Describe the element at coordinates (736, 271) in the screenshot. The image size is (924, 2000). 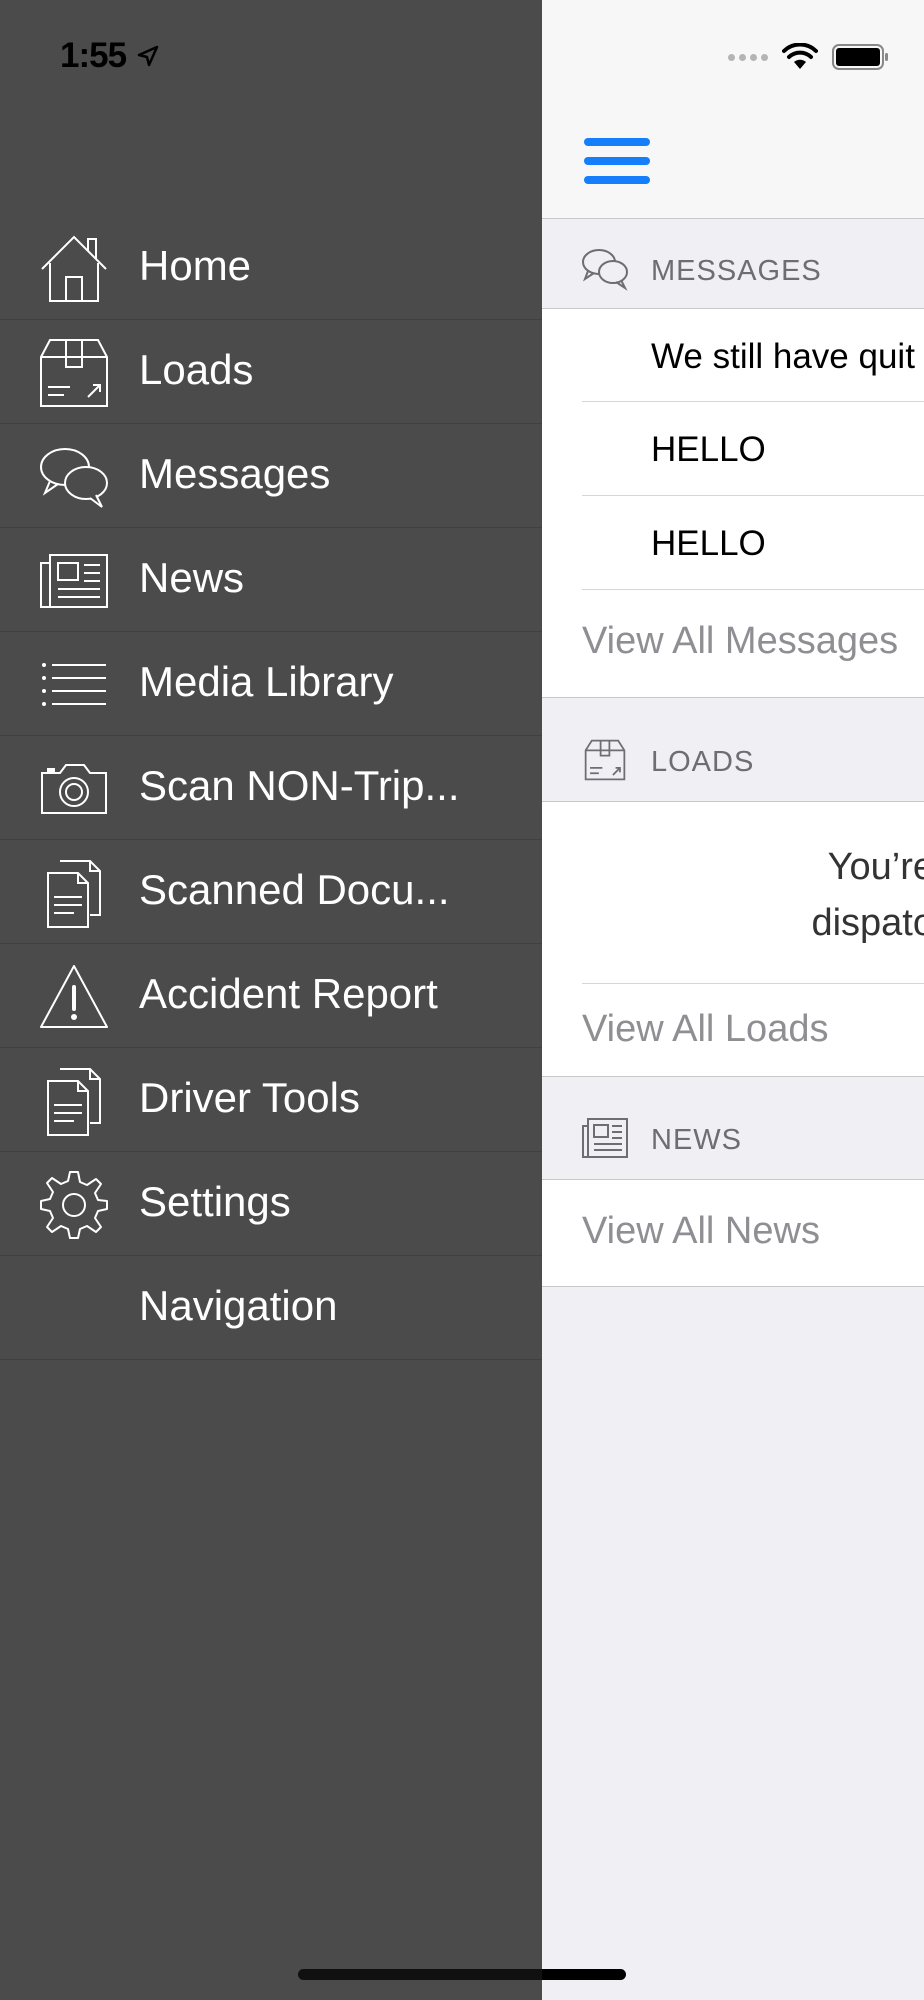
I see `messages-header-label: MESSAGES` at that location.